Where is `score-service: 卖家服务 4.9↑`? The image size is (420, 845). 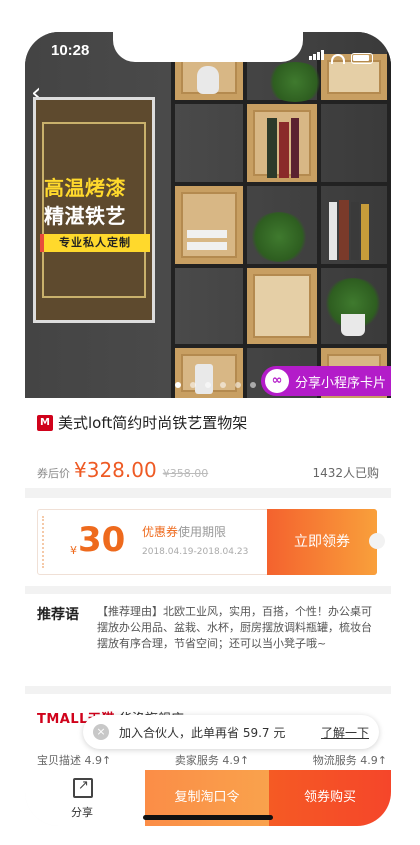
score-service: 卖家服务 4.9↑ is located at coordinates (212, 760).